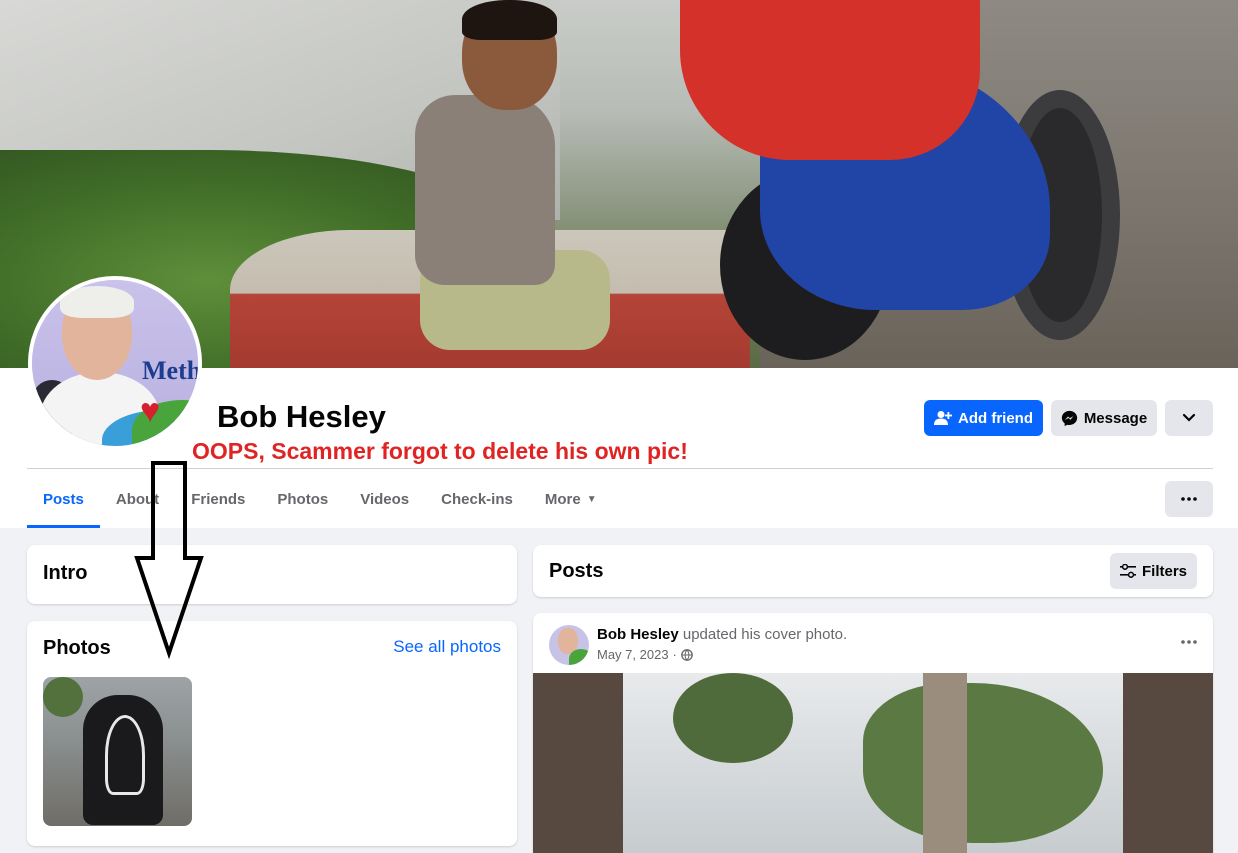 This screenshot has height=853, width=1238. Describe the element at coordinates (576, 571) in the screenshot. I see `posts-title: Posts` at that location.